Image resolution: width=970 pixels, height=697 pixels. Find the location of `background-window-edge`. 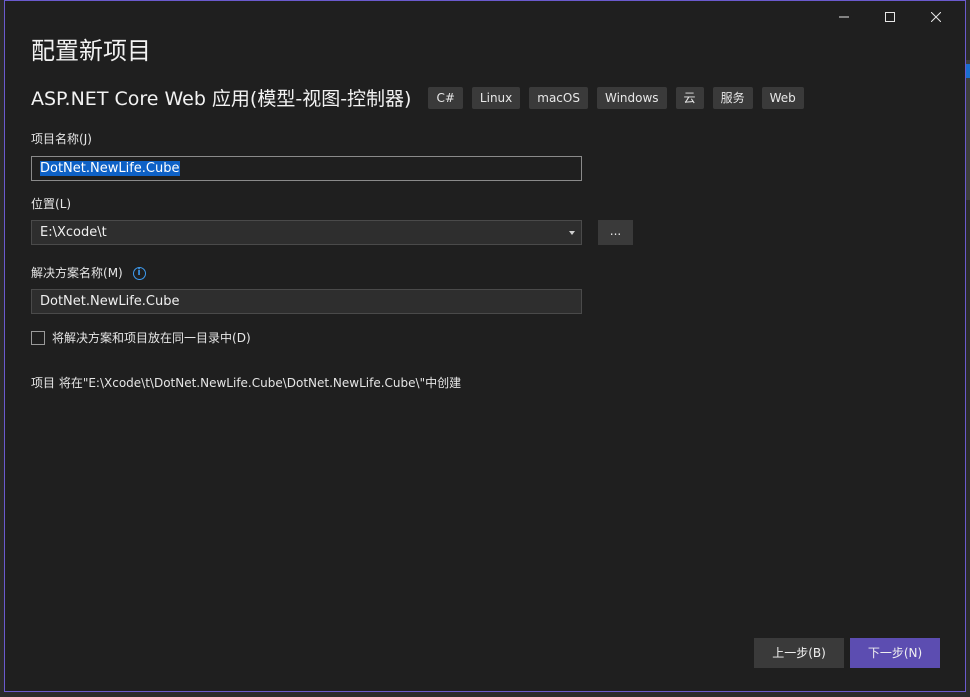

background-window-edge is located at coordinates (968, 130).